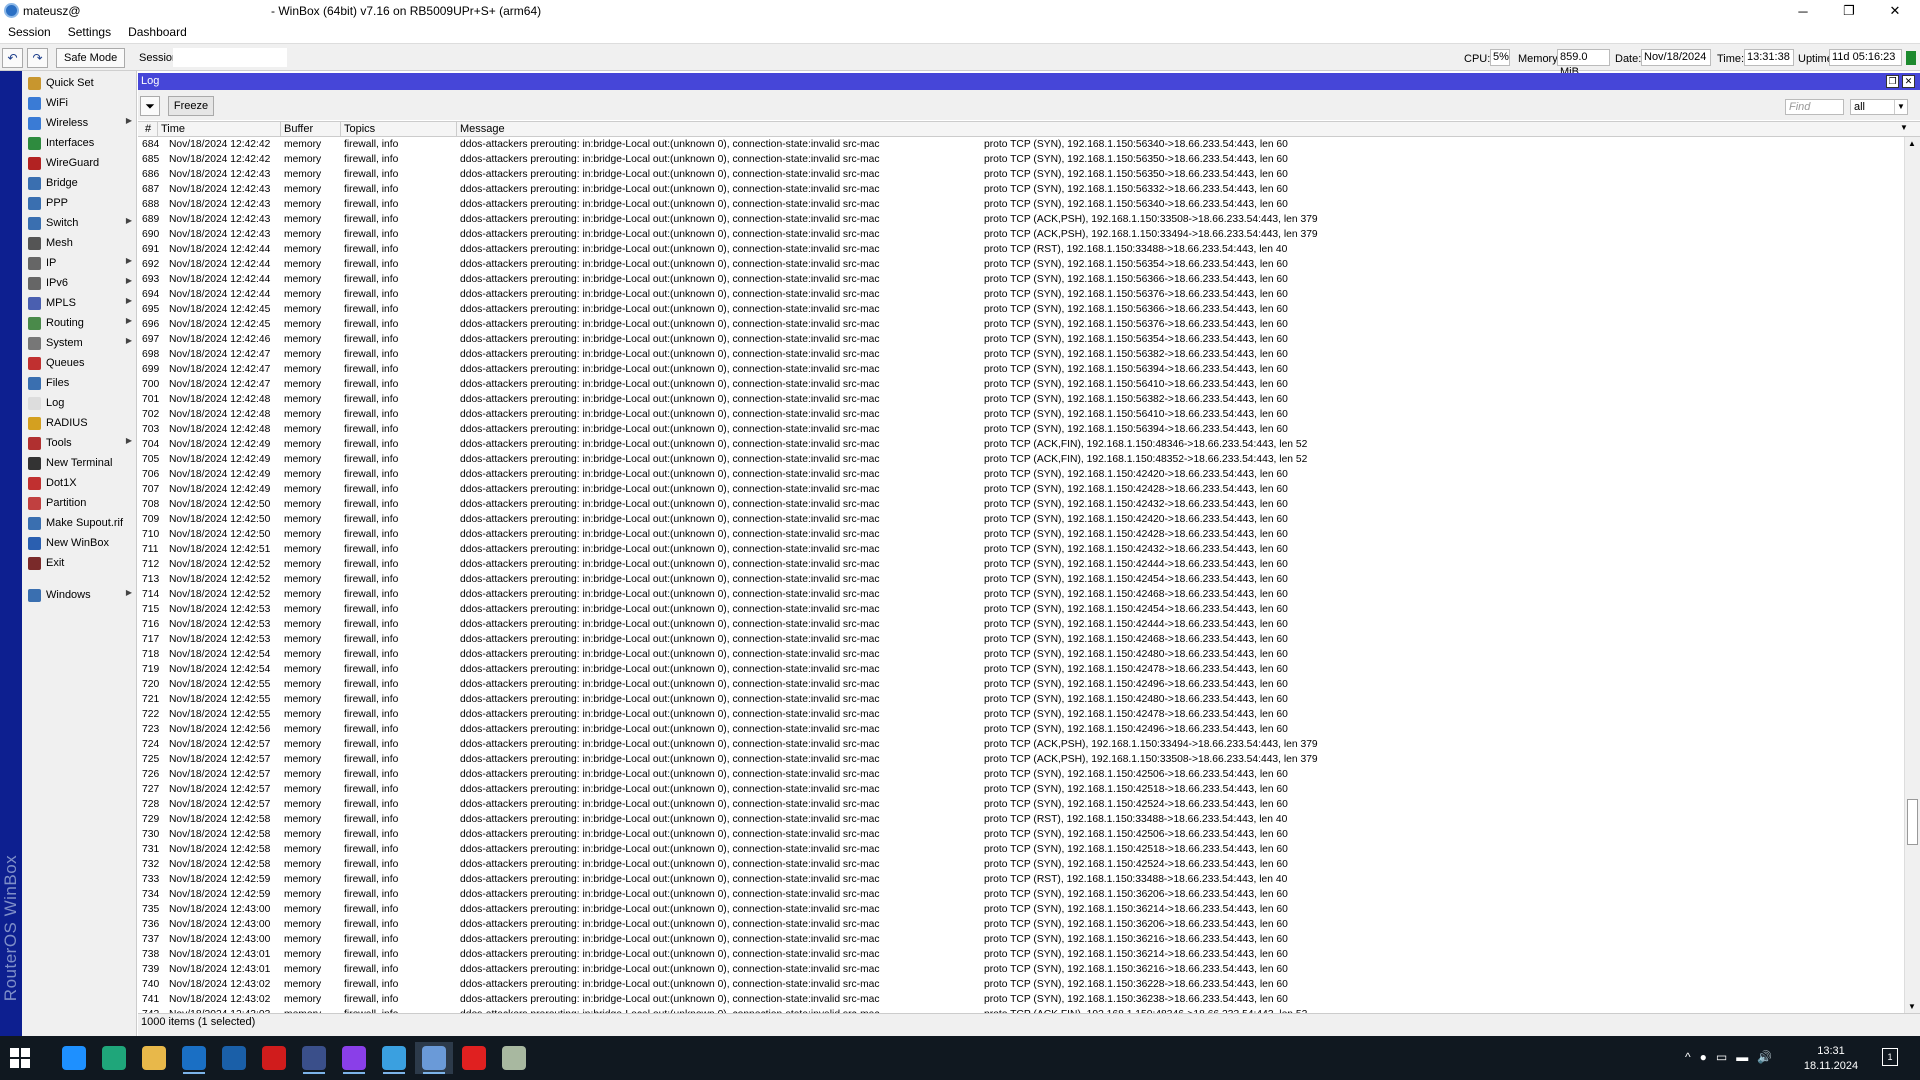  Describe the element at coordinates (79, 143) in the screenshot. I see `sidebar-item-interfaces: Interfaces` at that location.